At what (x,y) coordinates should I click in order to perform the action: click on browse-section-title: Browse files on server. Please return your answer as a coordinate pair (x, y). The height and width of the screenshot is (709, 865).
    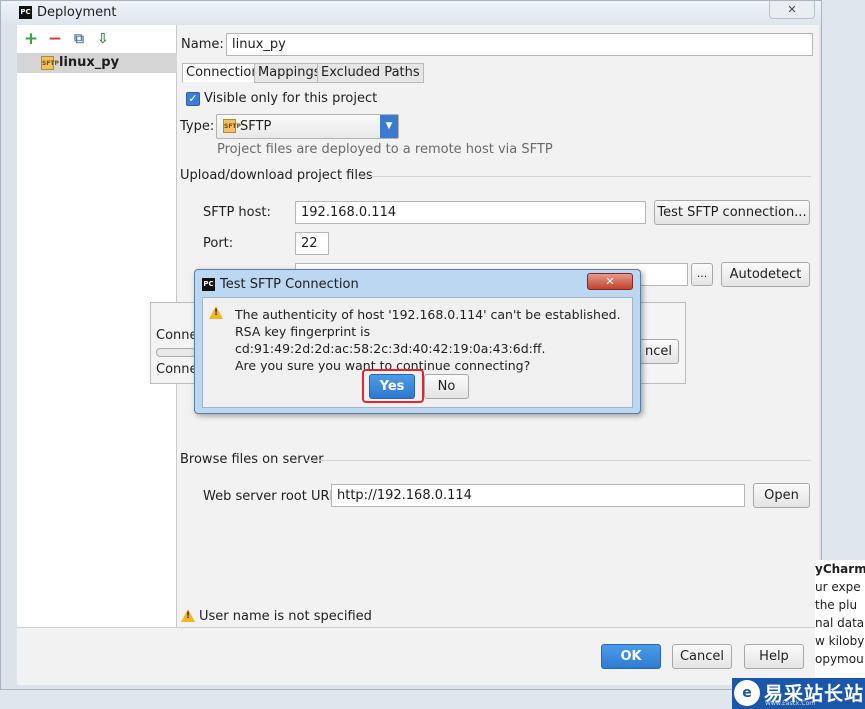
    Looking at the image, I should click on (252, 459).